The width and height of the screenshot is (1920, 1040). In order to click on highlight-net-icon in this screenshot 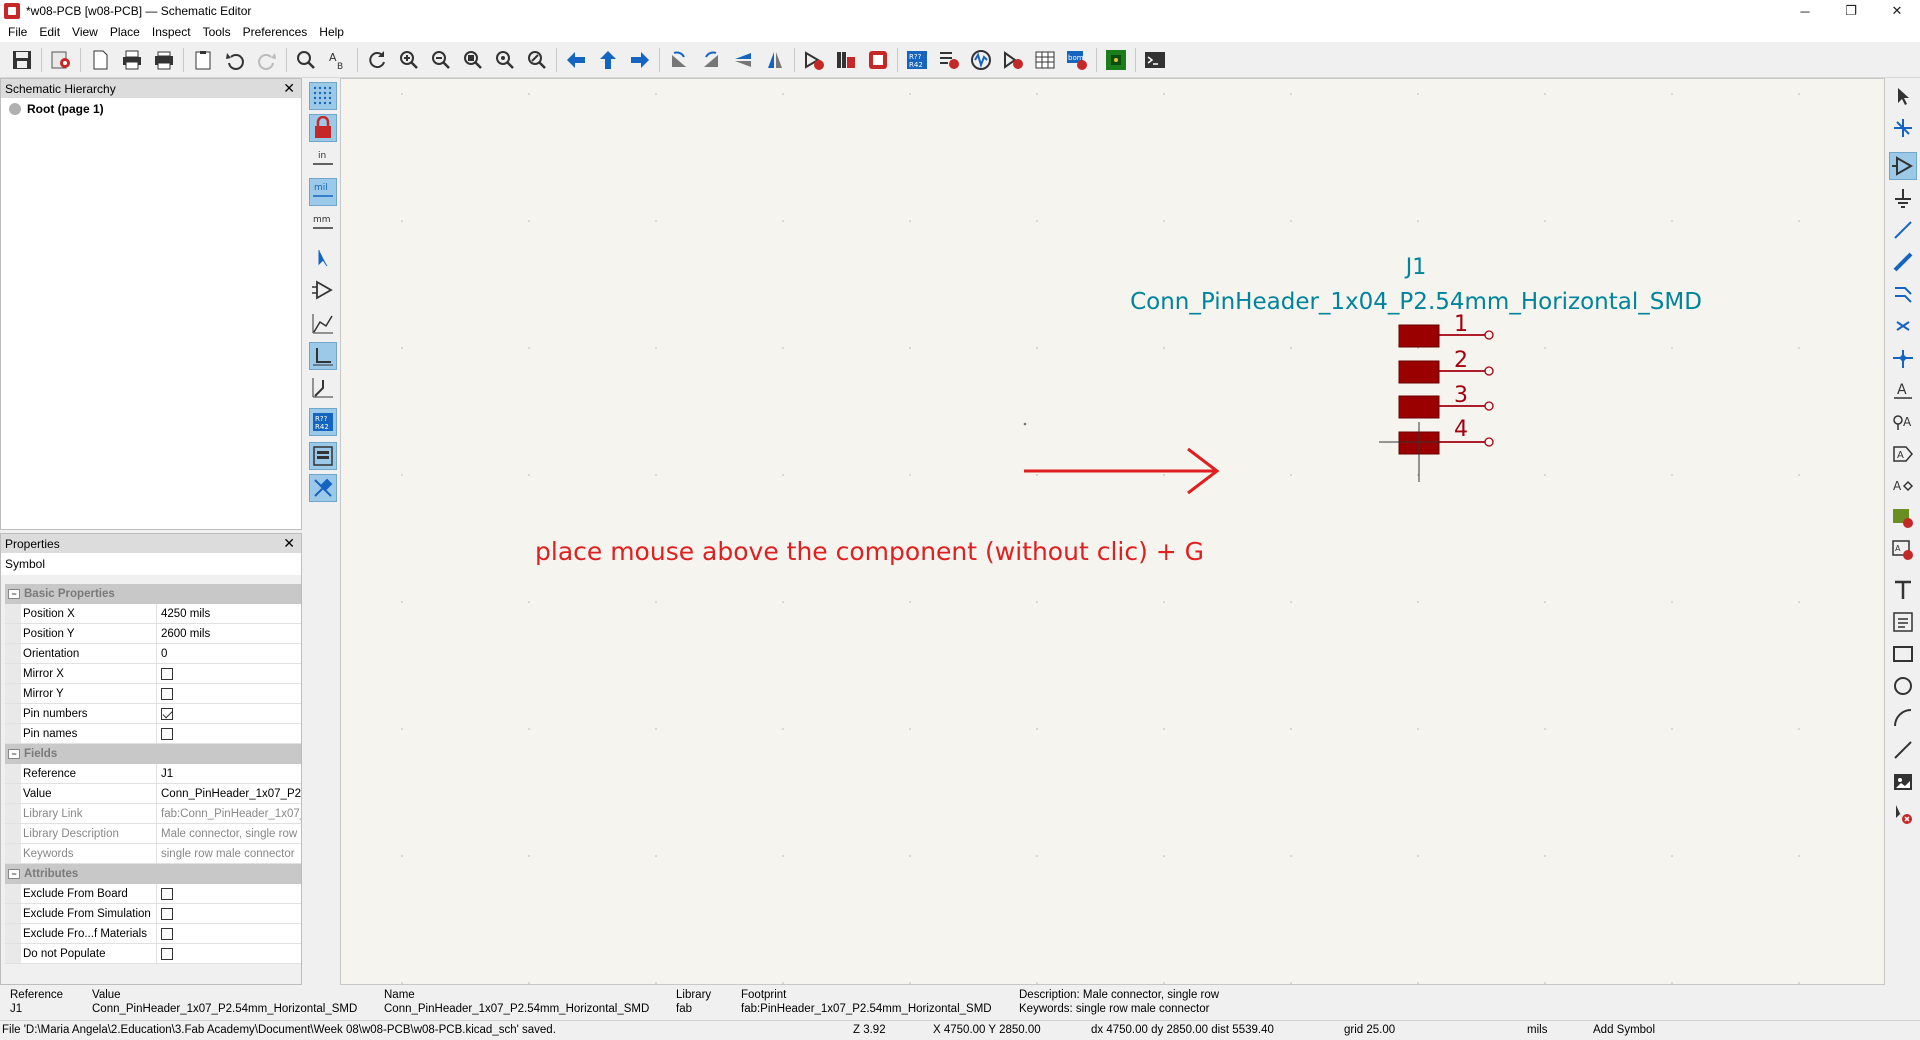, I will do `click(1903, 128)`.